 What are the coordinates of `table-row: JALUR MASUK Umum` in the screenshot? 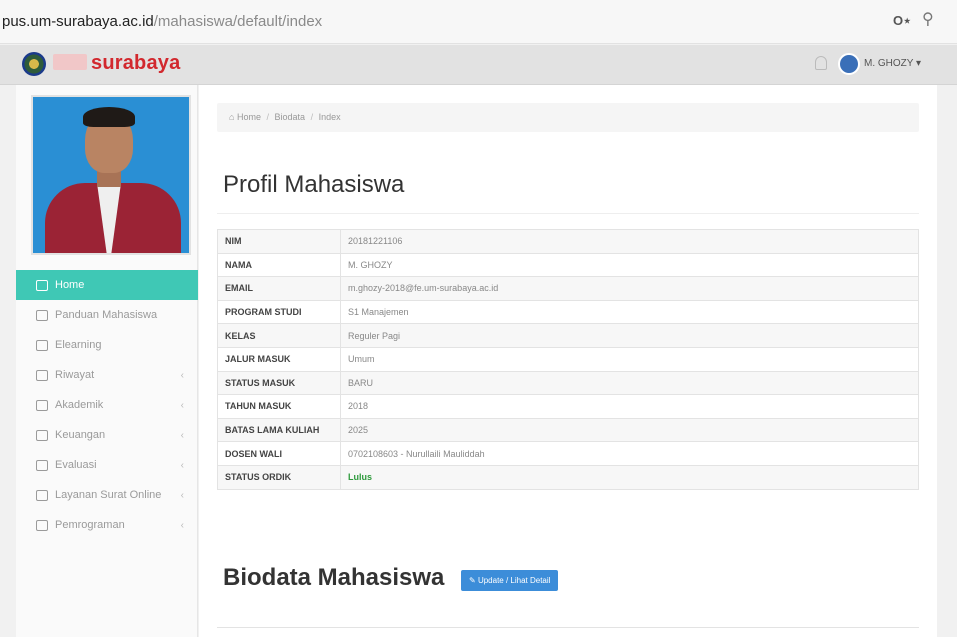 It's located at (568, 359).